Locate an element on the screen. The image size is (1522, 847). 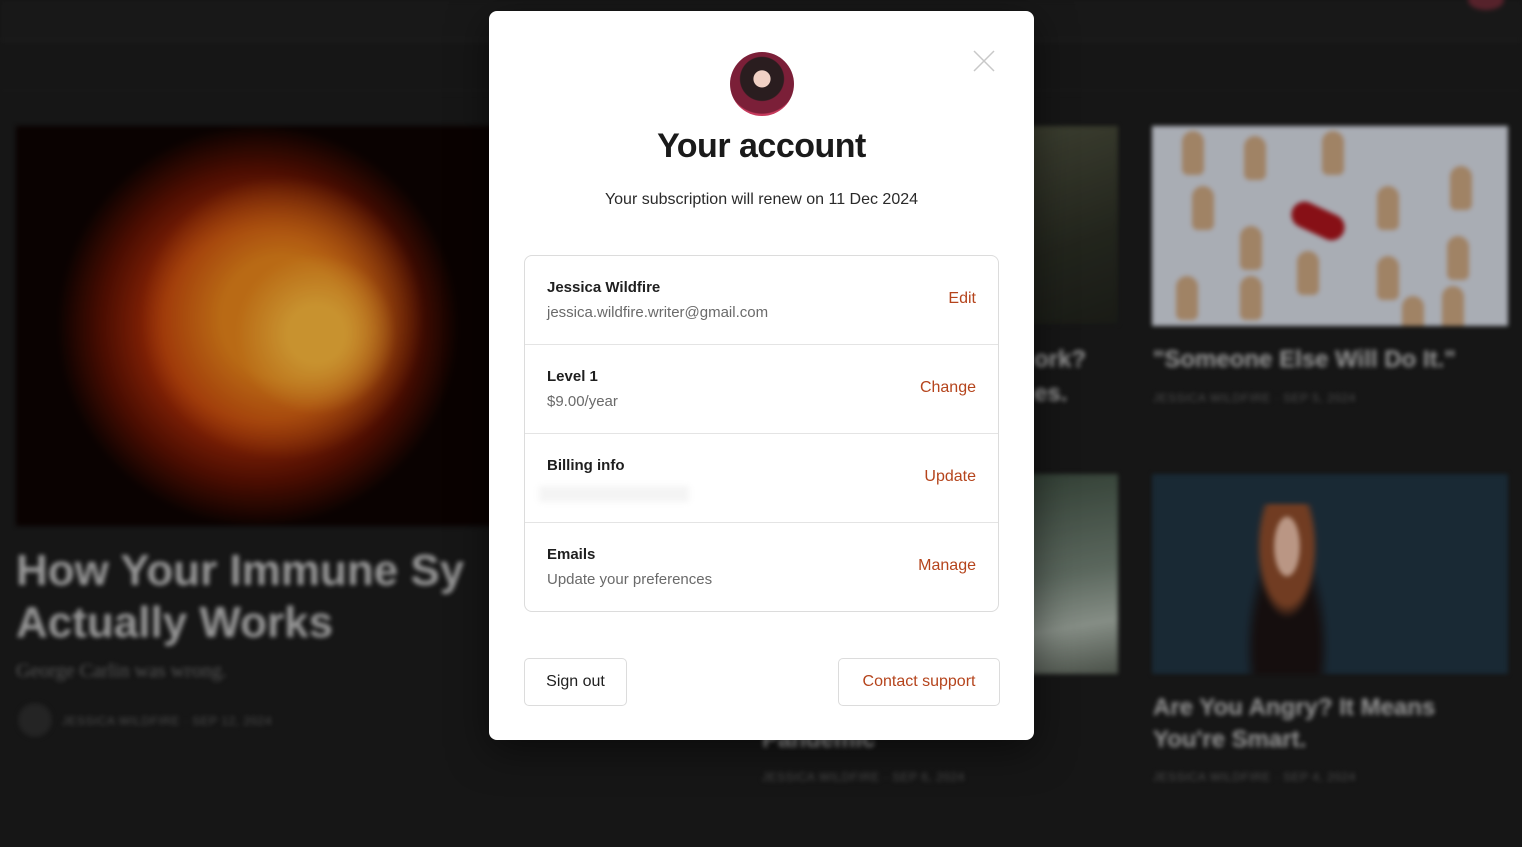
close-button is located at coordinates (984, 61).